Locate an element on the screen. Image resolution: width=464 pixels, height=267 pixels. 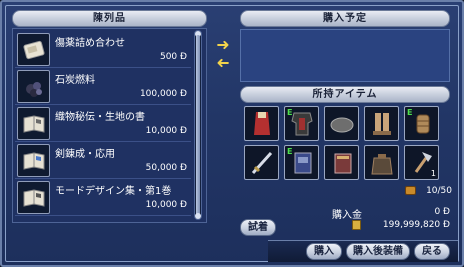
bag-icon is located at coordinates (381, 163).